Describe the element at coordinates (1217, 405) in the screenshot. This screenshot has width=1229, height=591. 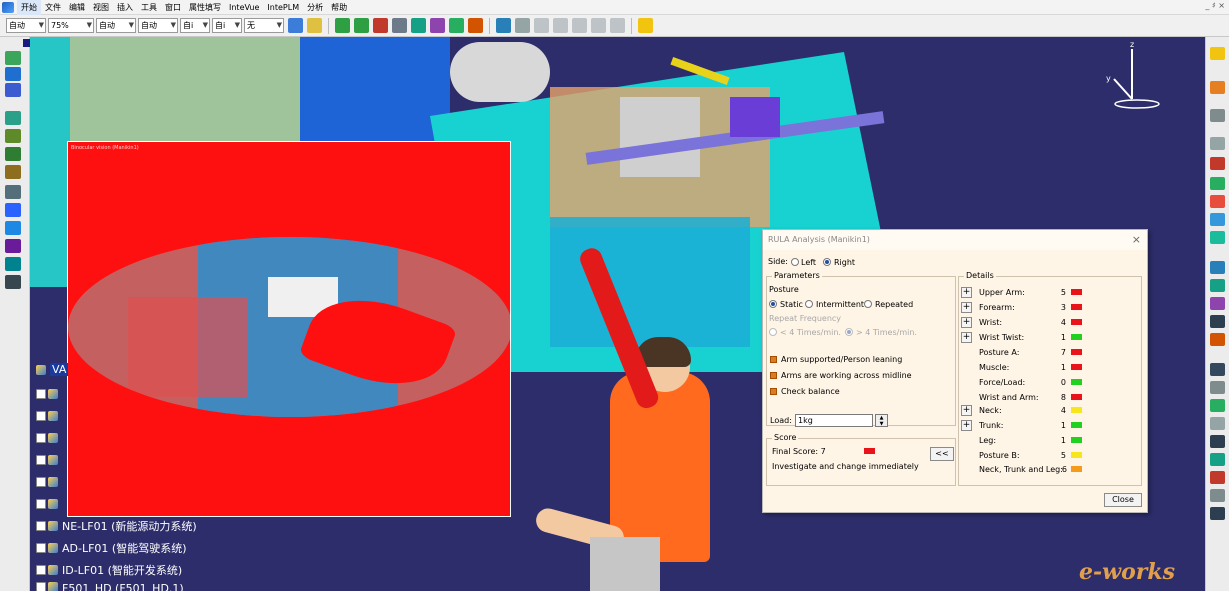
I see `walk-icon` at that location.